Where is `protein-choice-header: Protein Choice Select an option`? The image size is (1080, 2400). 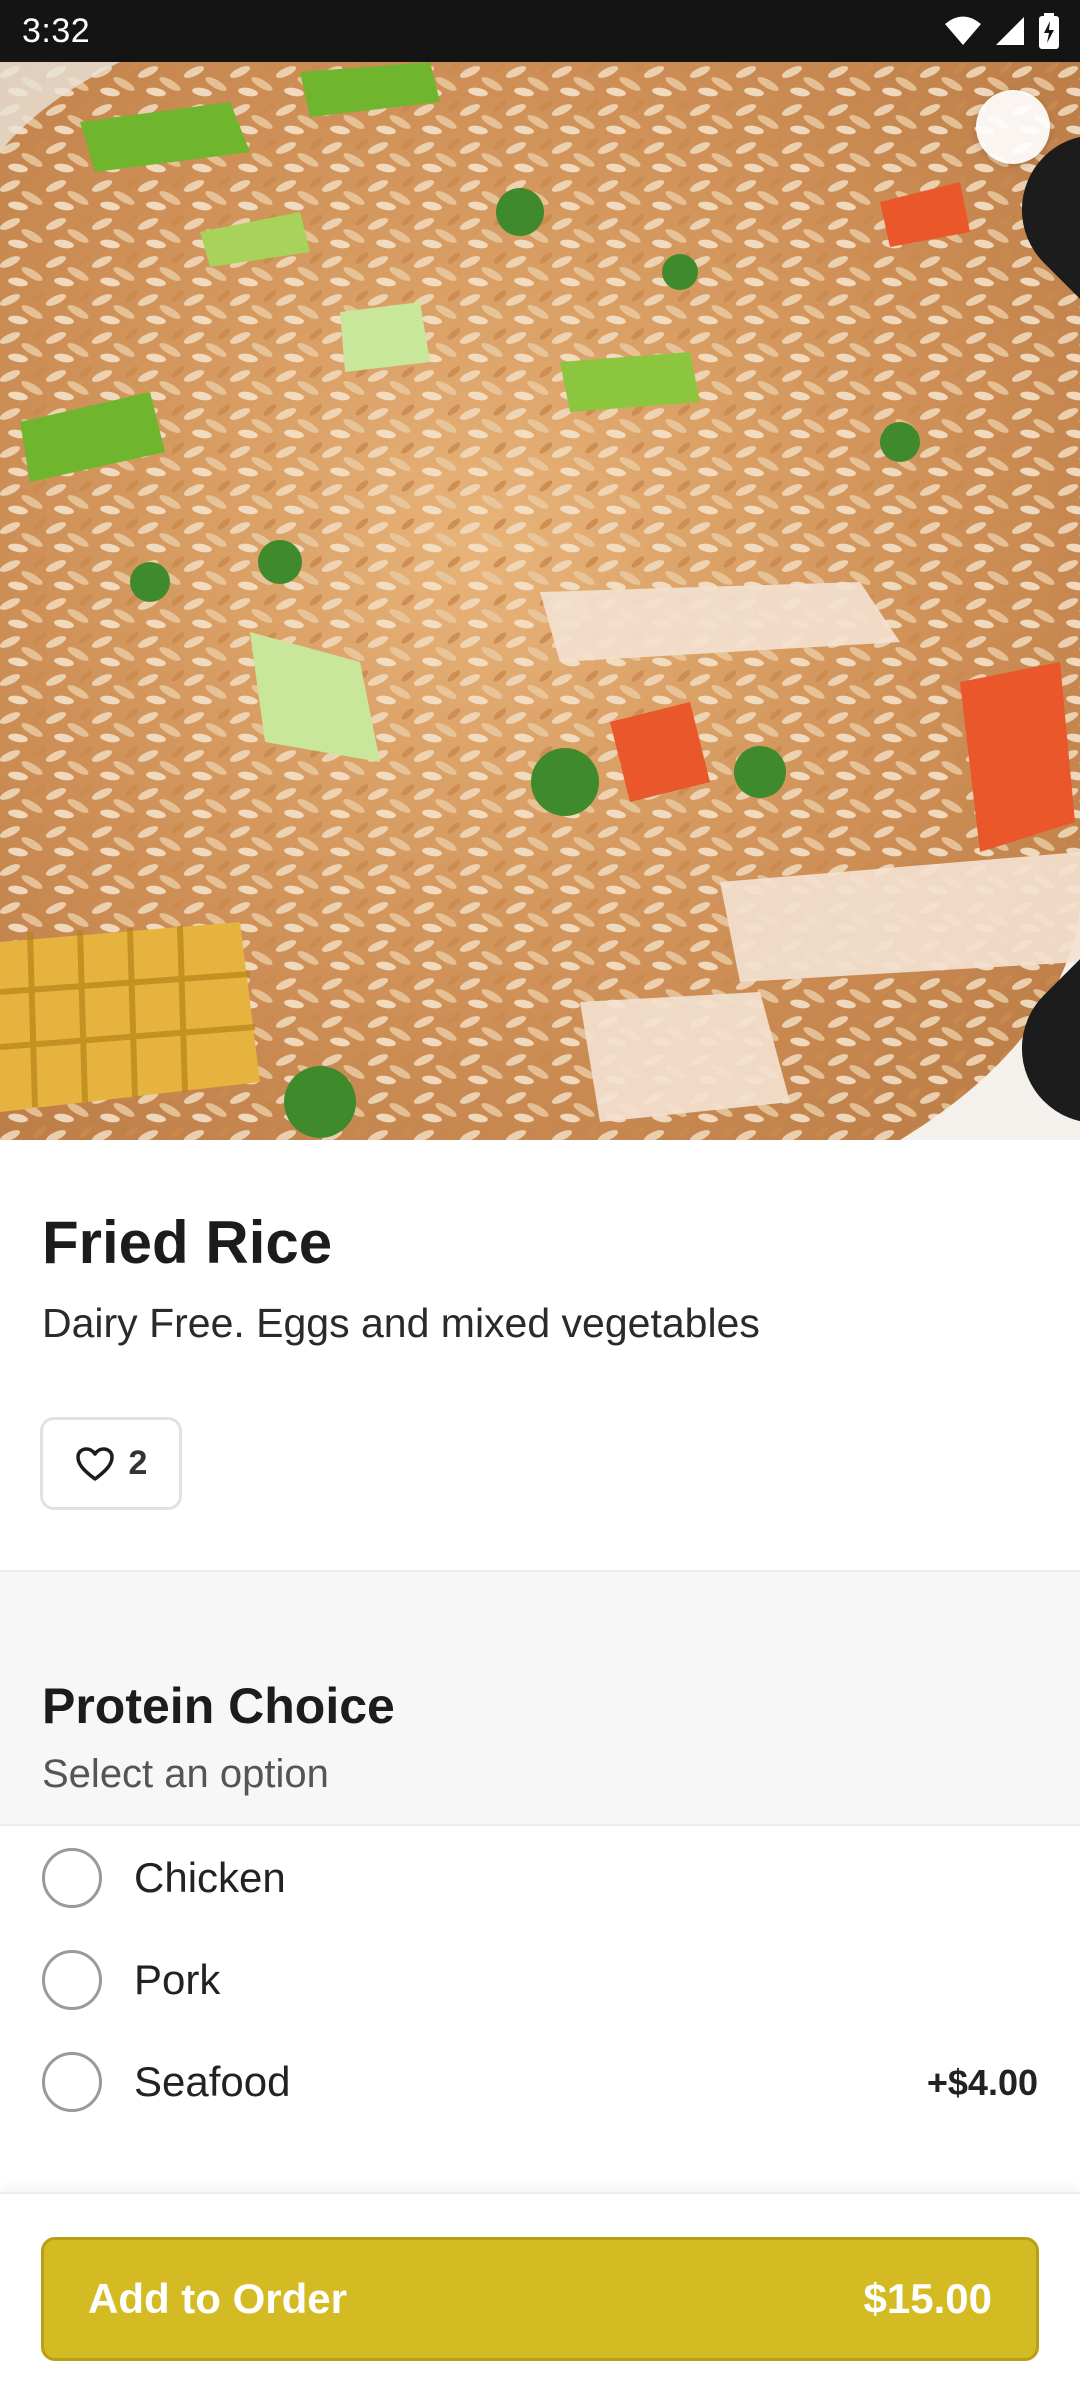 protein-choice-header: Protein Choice Select an option is located at coordinates (540, 1698).